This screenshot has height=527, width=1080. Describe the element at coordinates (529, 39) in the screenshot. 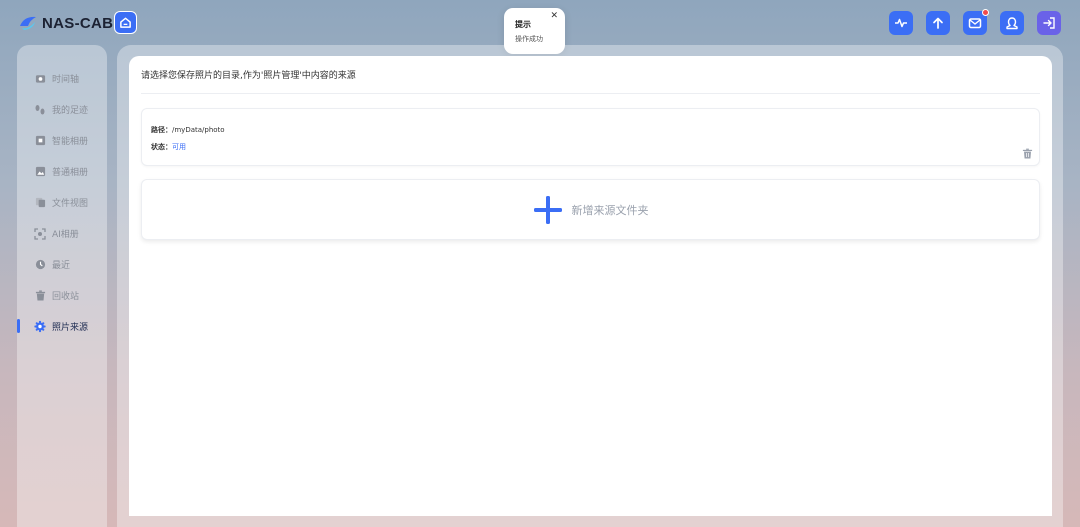

I see `toast-message: 操作成功` at that location.